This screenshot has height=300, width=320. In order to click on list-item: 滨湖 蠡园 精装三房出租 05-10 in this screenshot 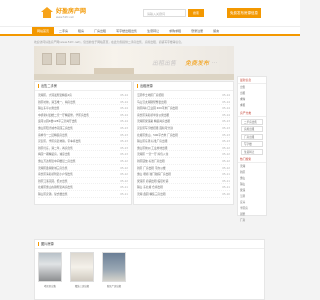, I will do `click(183, 194)`.